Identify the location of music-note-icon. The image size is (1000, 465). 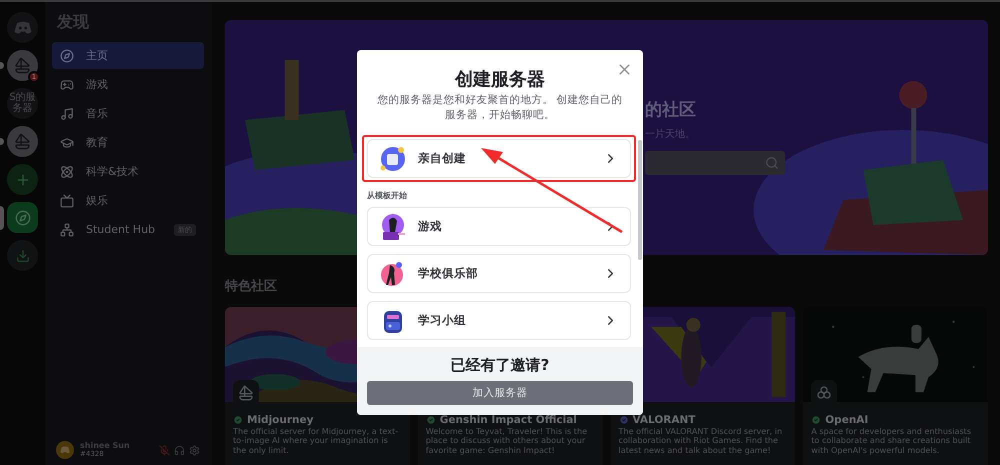
(67, 113).